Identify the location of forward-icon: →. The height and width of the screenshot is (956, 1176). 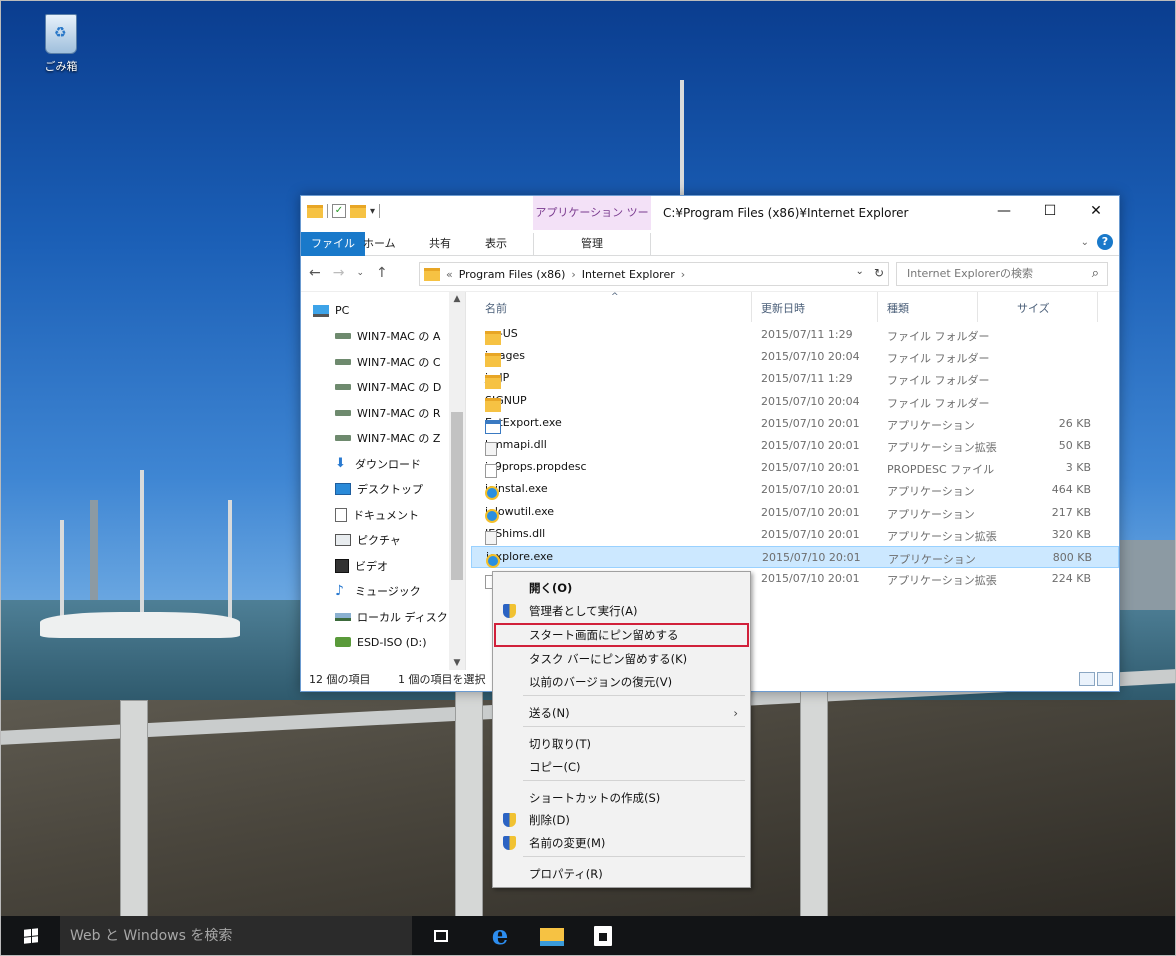
(339, 273).